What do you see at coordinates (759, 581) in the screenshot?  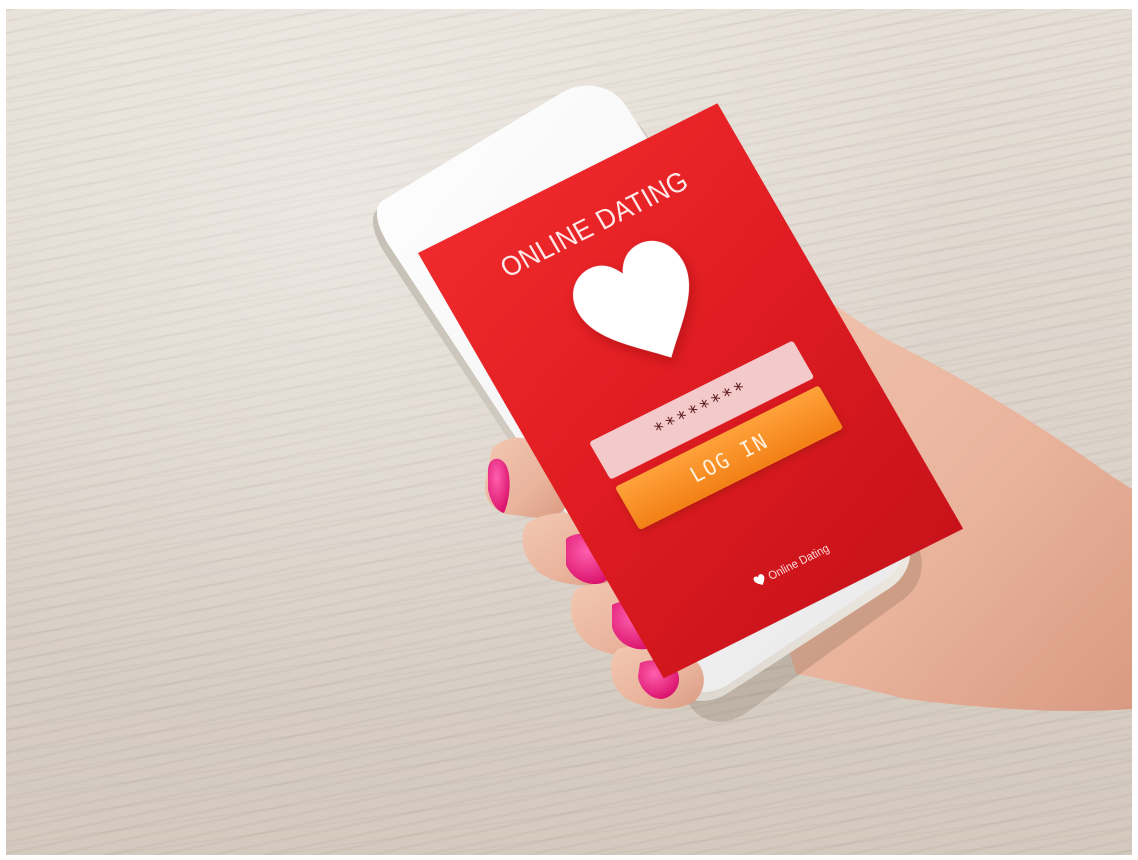 I see `heart-icon` at bounding box center [759, 581].